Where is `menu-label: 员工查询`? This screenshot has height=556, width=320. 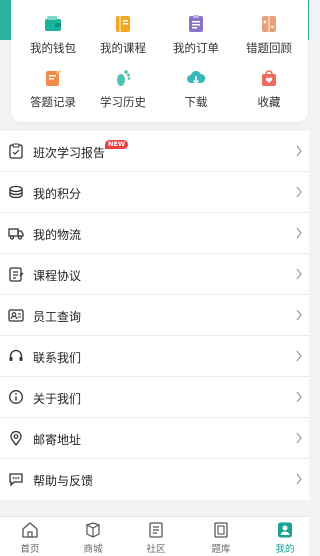
menu-label: 员工查询 is located at coordinates (57, 317).